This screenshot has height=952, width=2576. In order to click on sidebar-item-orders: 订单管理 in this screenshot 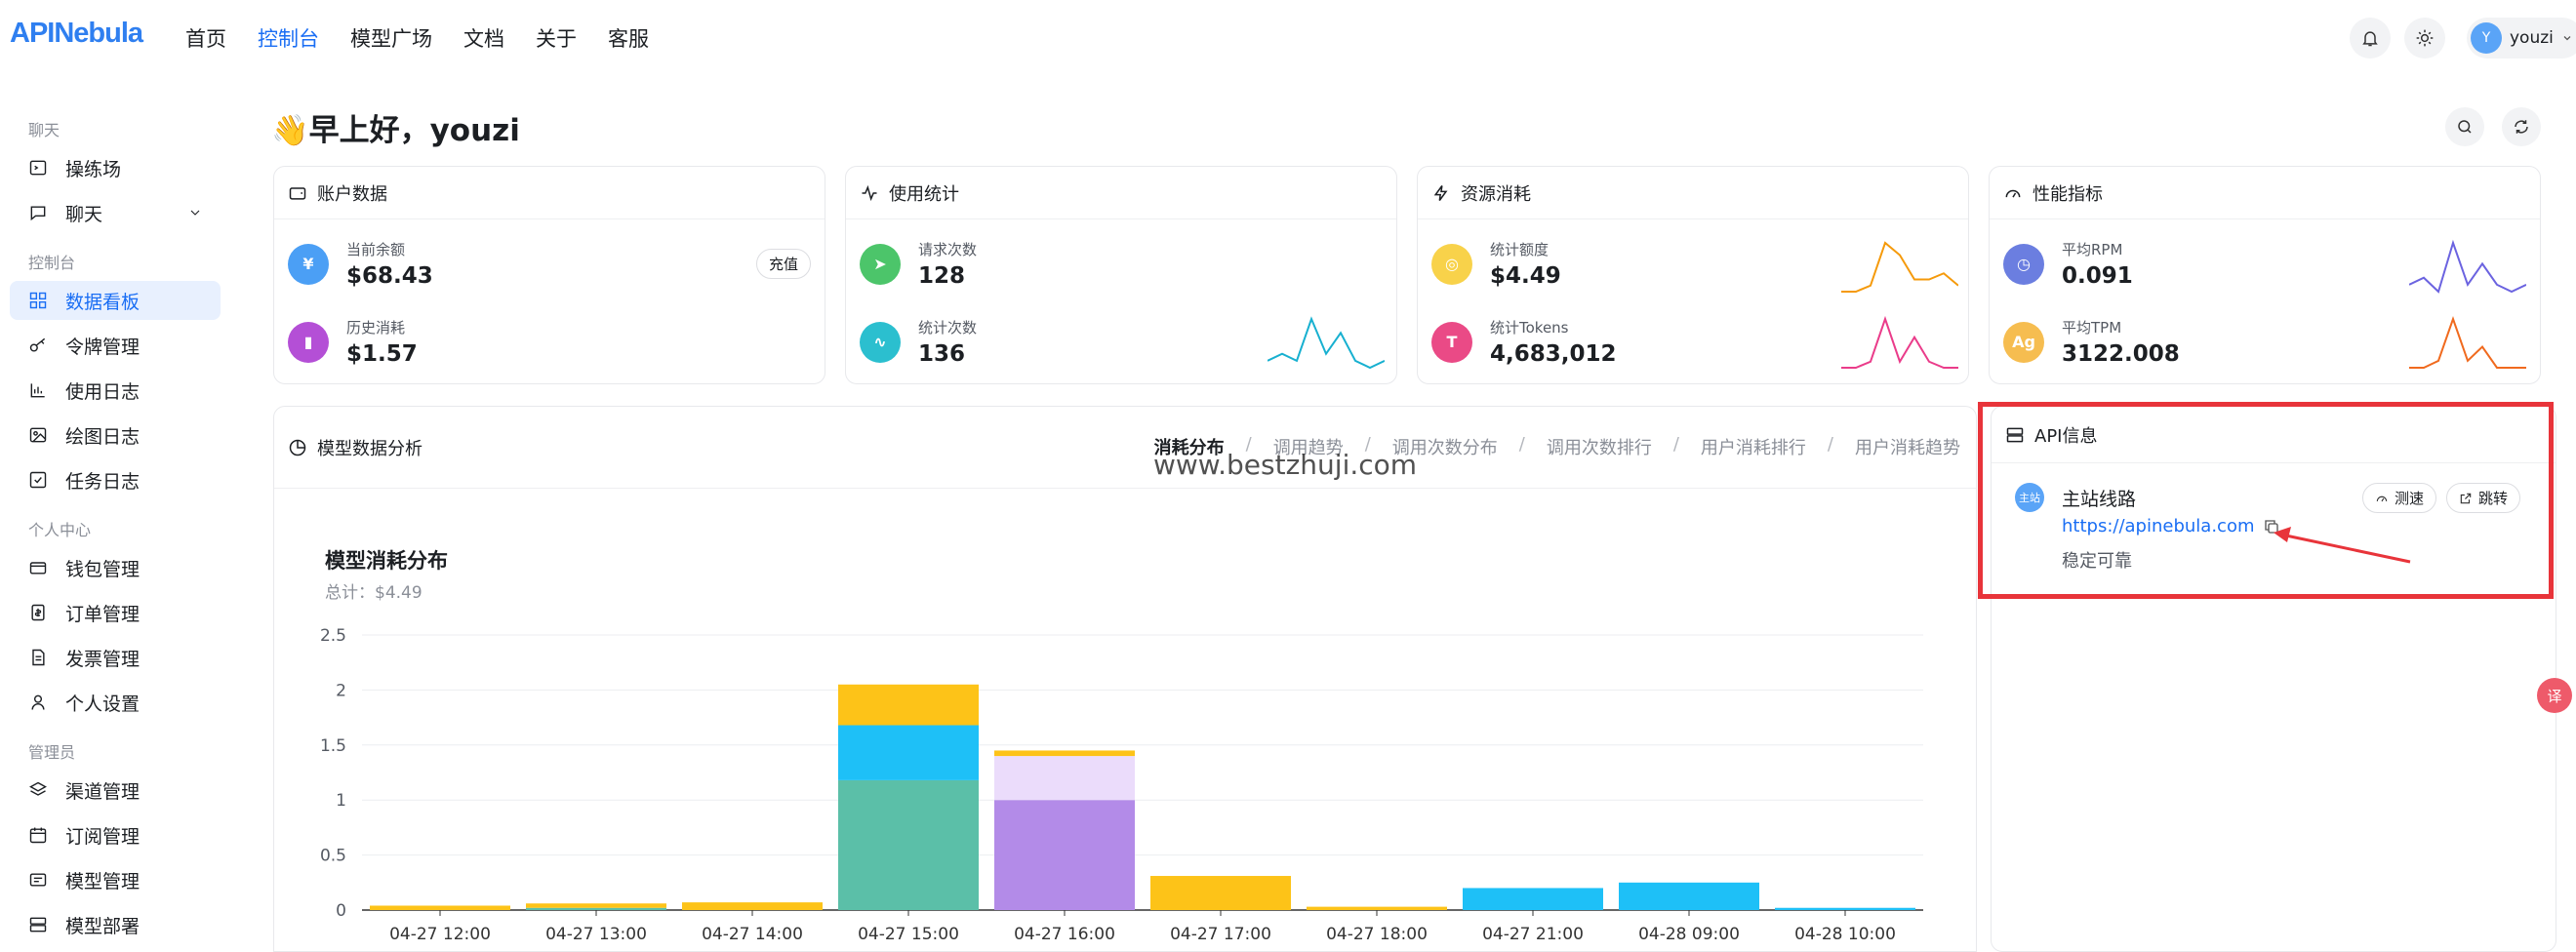, I will do `click(115, 612)`.